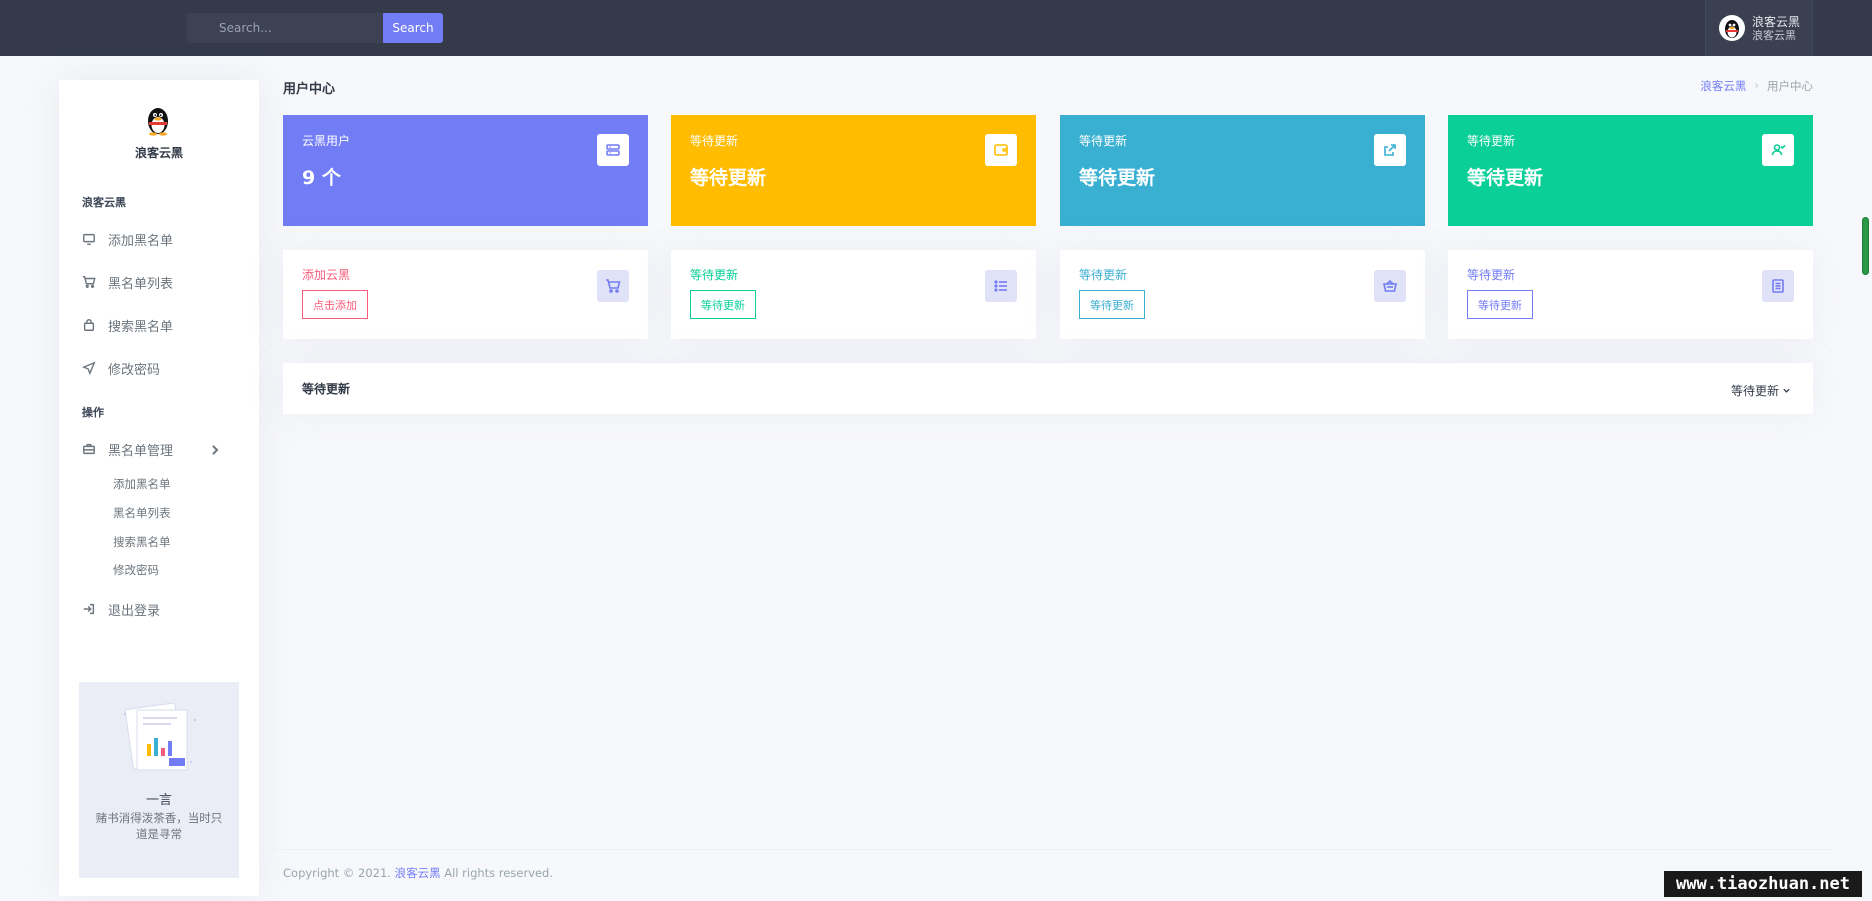 The width and height of the screenshot is (1872, 901). Describe the element at coordinates (158, 153) in the screenshot. I see `brand-name: 浪客云黑` at that location.